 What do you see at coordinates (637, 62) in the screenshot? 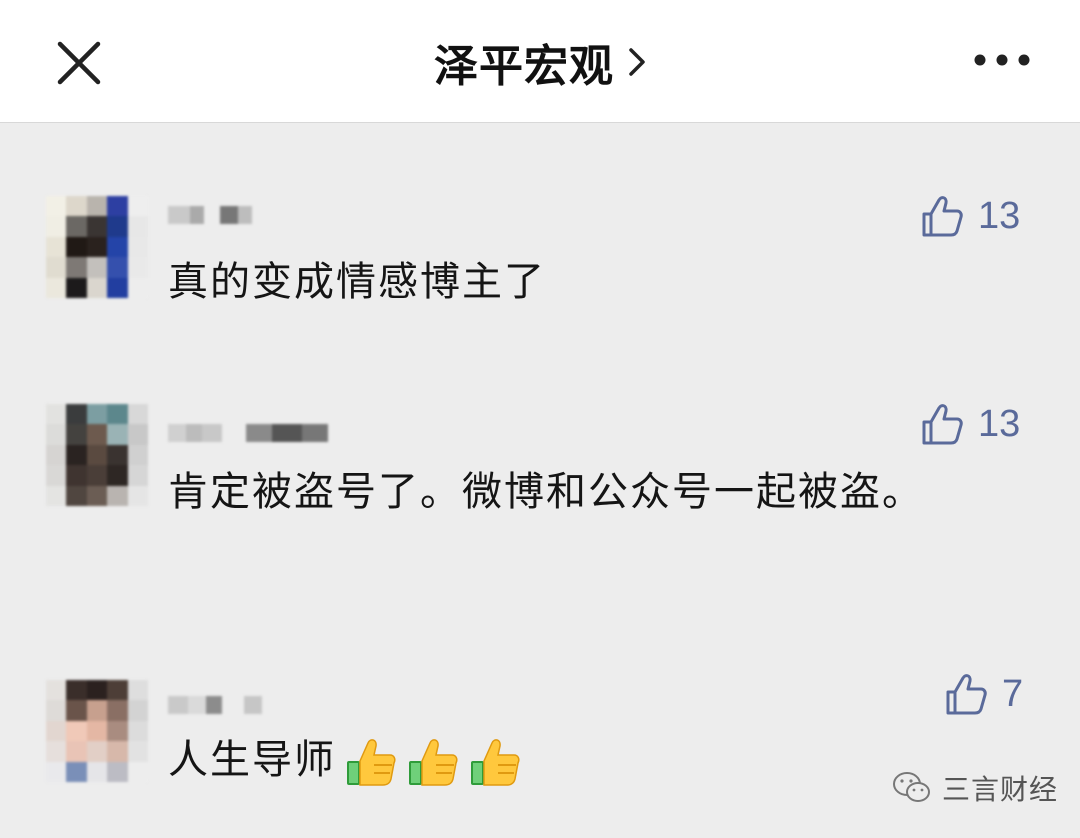
I see `chevron-right-icon` at bounding box center [637, 62].